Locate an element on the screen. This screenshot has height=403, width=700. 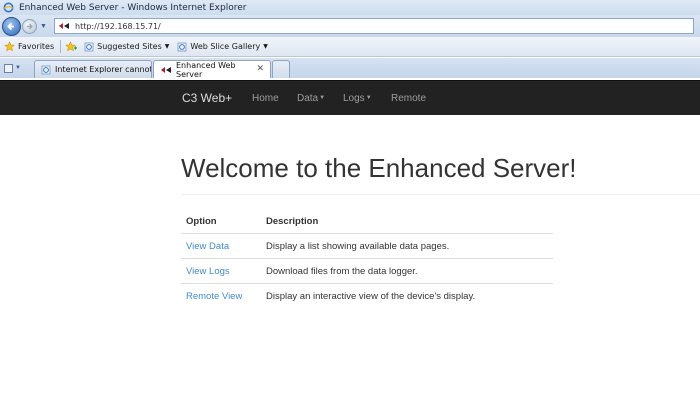
toolbar-divider is located at coordinates (61, 46).